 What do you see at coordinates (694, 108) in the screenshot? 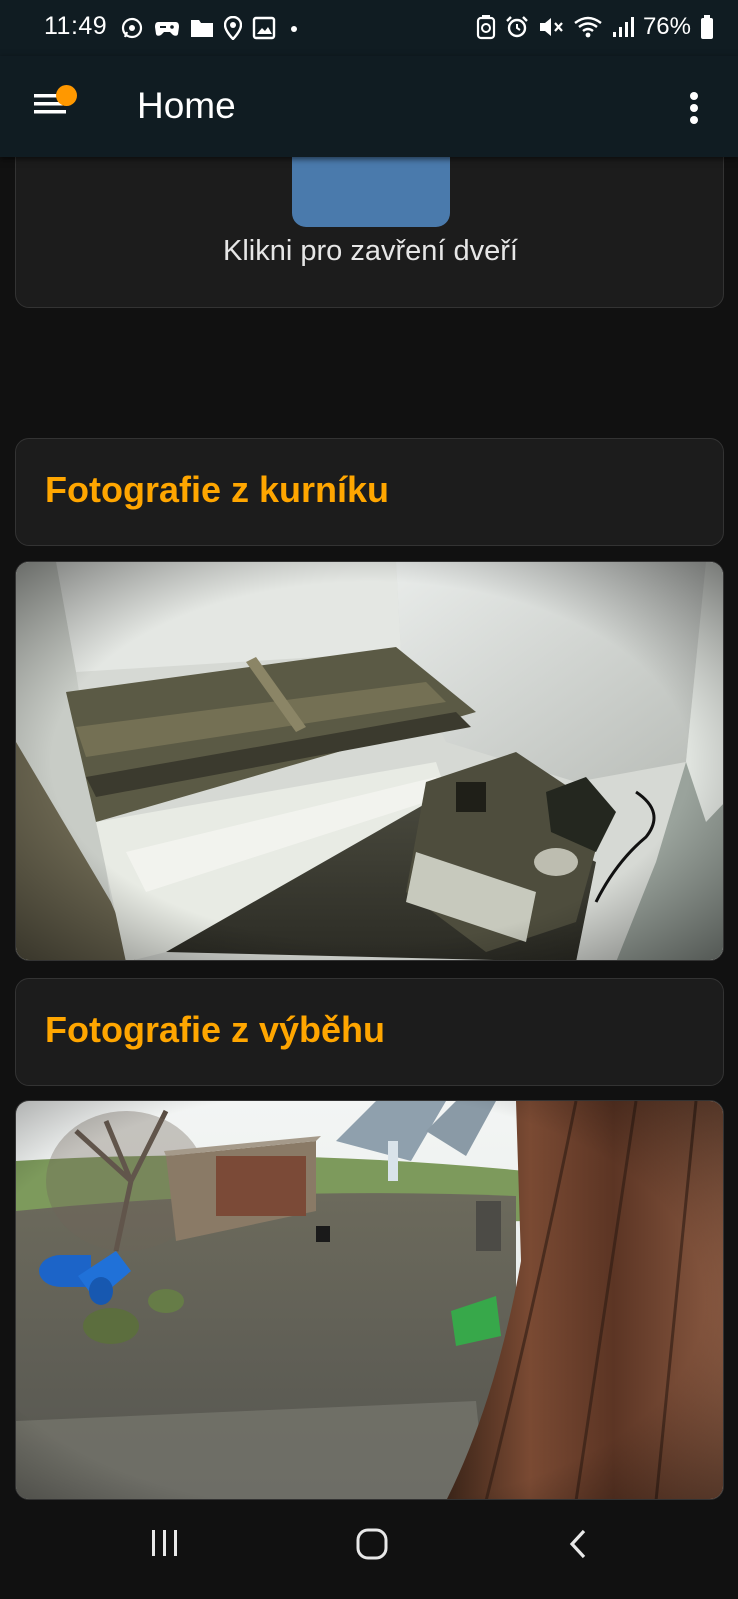
I see `more-vert-icon` at bounding box center [694, 108].